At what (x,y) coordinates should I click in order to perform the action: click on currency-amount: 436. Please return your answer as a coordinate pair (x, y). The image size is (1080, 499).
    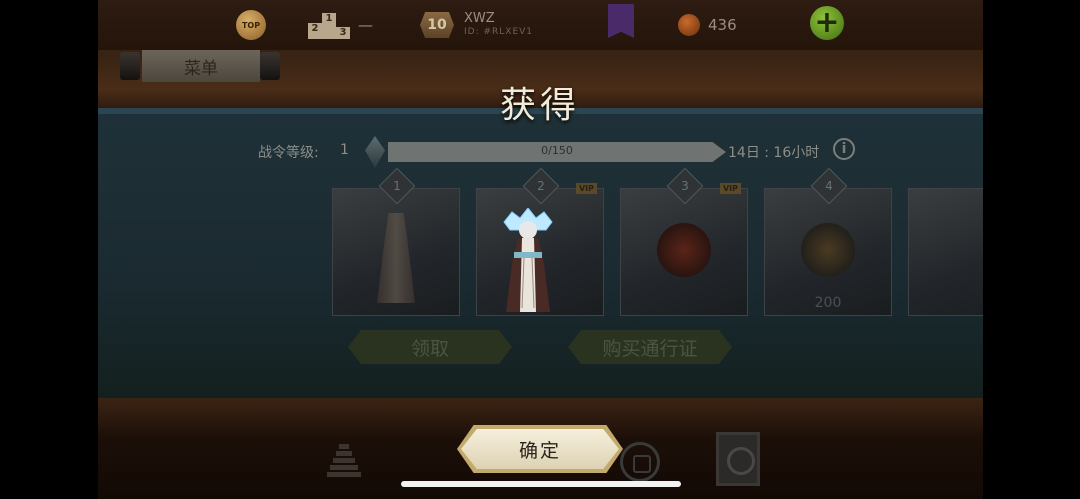
    Looking at the image, I should click on (722, 25).